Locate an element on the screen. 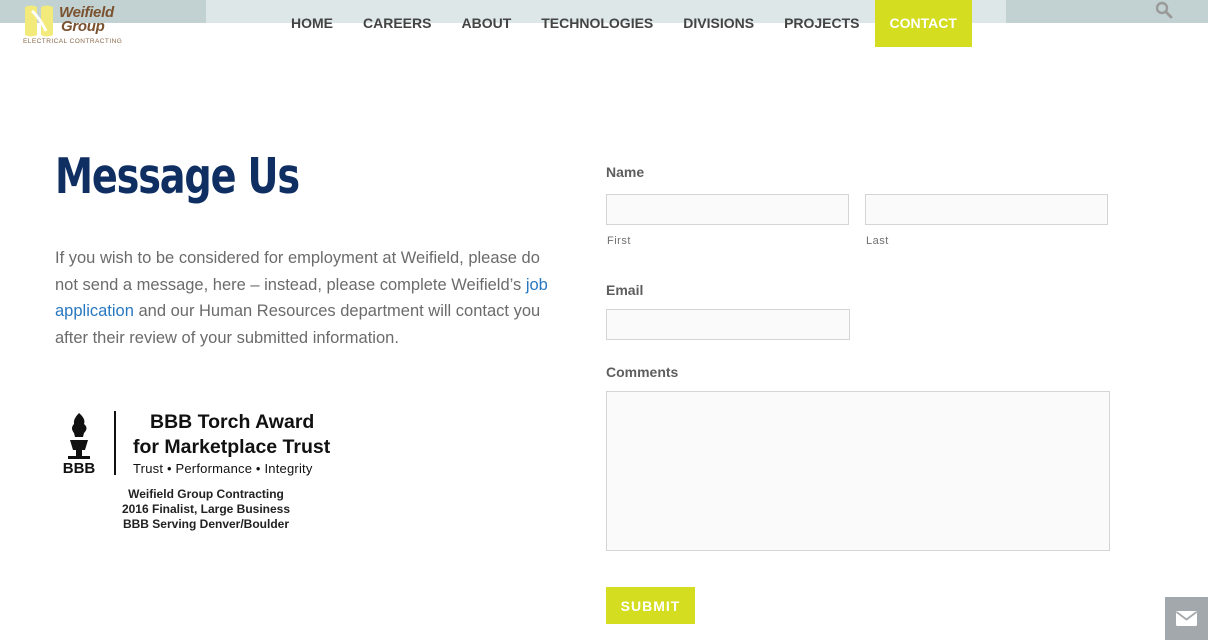 The width and height of the screenshot is (1208, 640). award-title-line1: BBB Torch Award is located at coordinates (232, 422).